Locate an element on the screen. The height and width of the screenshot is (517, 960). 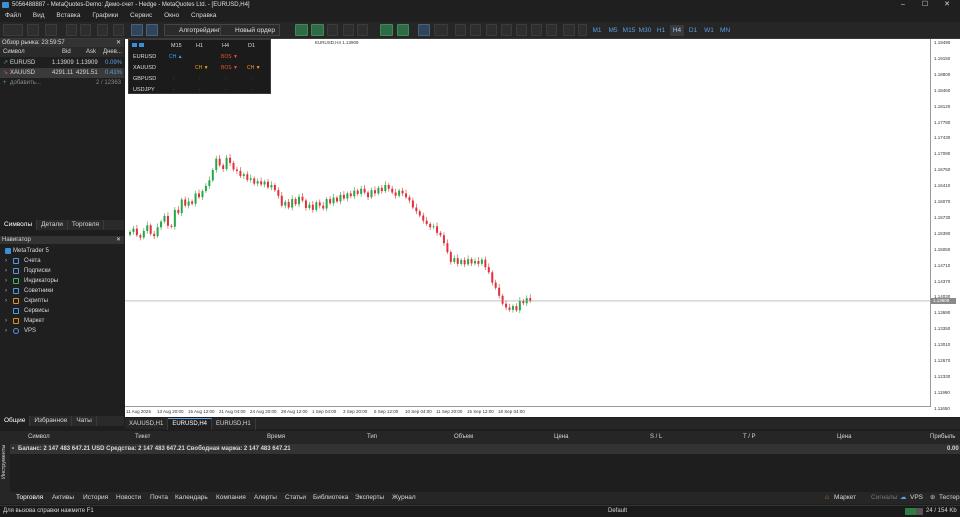
candles-icon is located at coordinates (317, 30).